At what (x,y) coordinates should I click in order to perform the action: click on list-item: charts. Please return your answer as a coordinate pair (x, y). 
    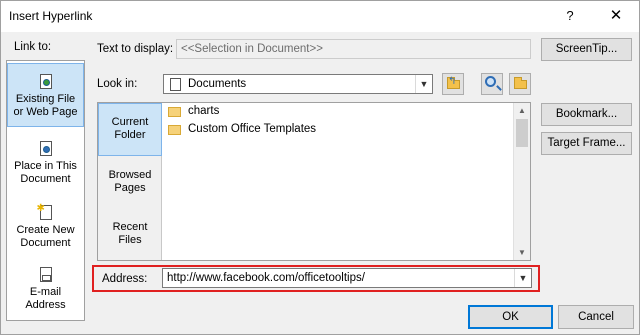
    Looking at the image, I should click on (338, 112).